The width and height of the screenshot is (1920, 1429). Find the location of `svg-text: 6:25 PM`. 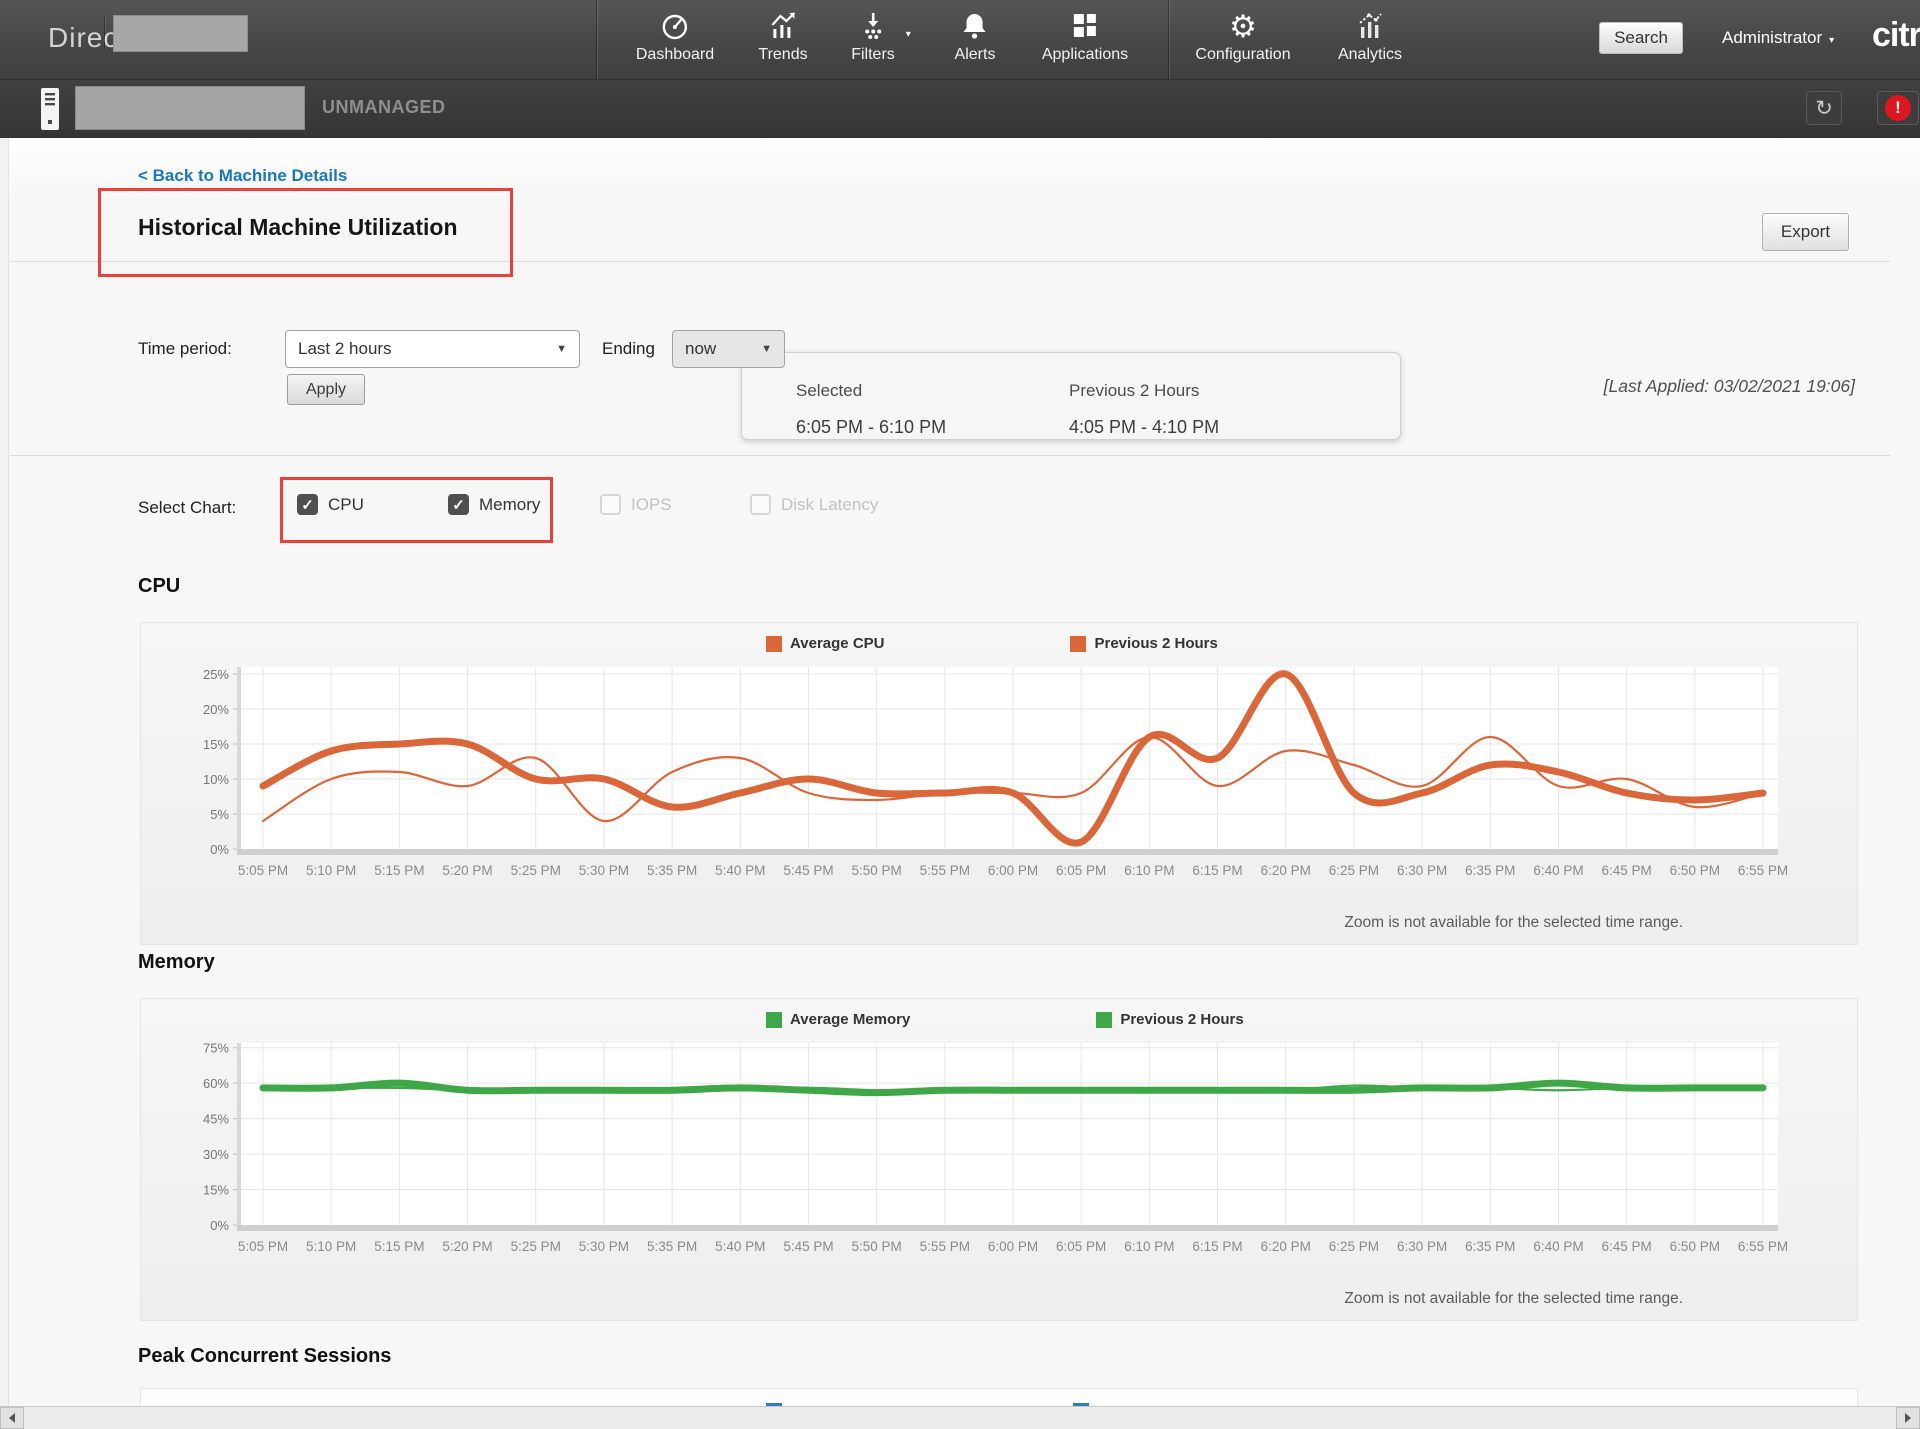

svg-text: 6:25 PM is located at coordinates (1354, 870).